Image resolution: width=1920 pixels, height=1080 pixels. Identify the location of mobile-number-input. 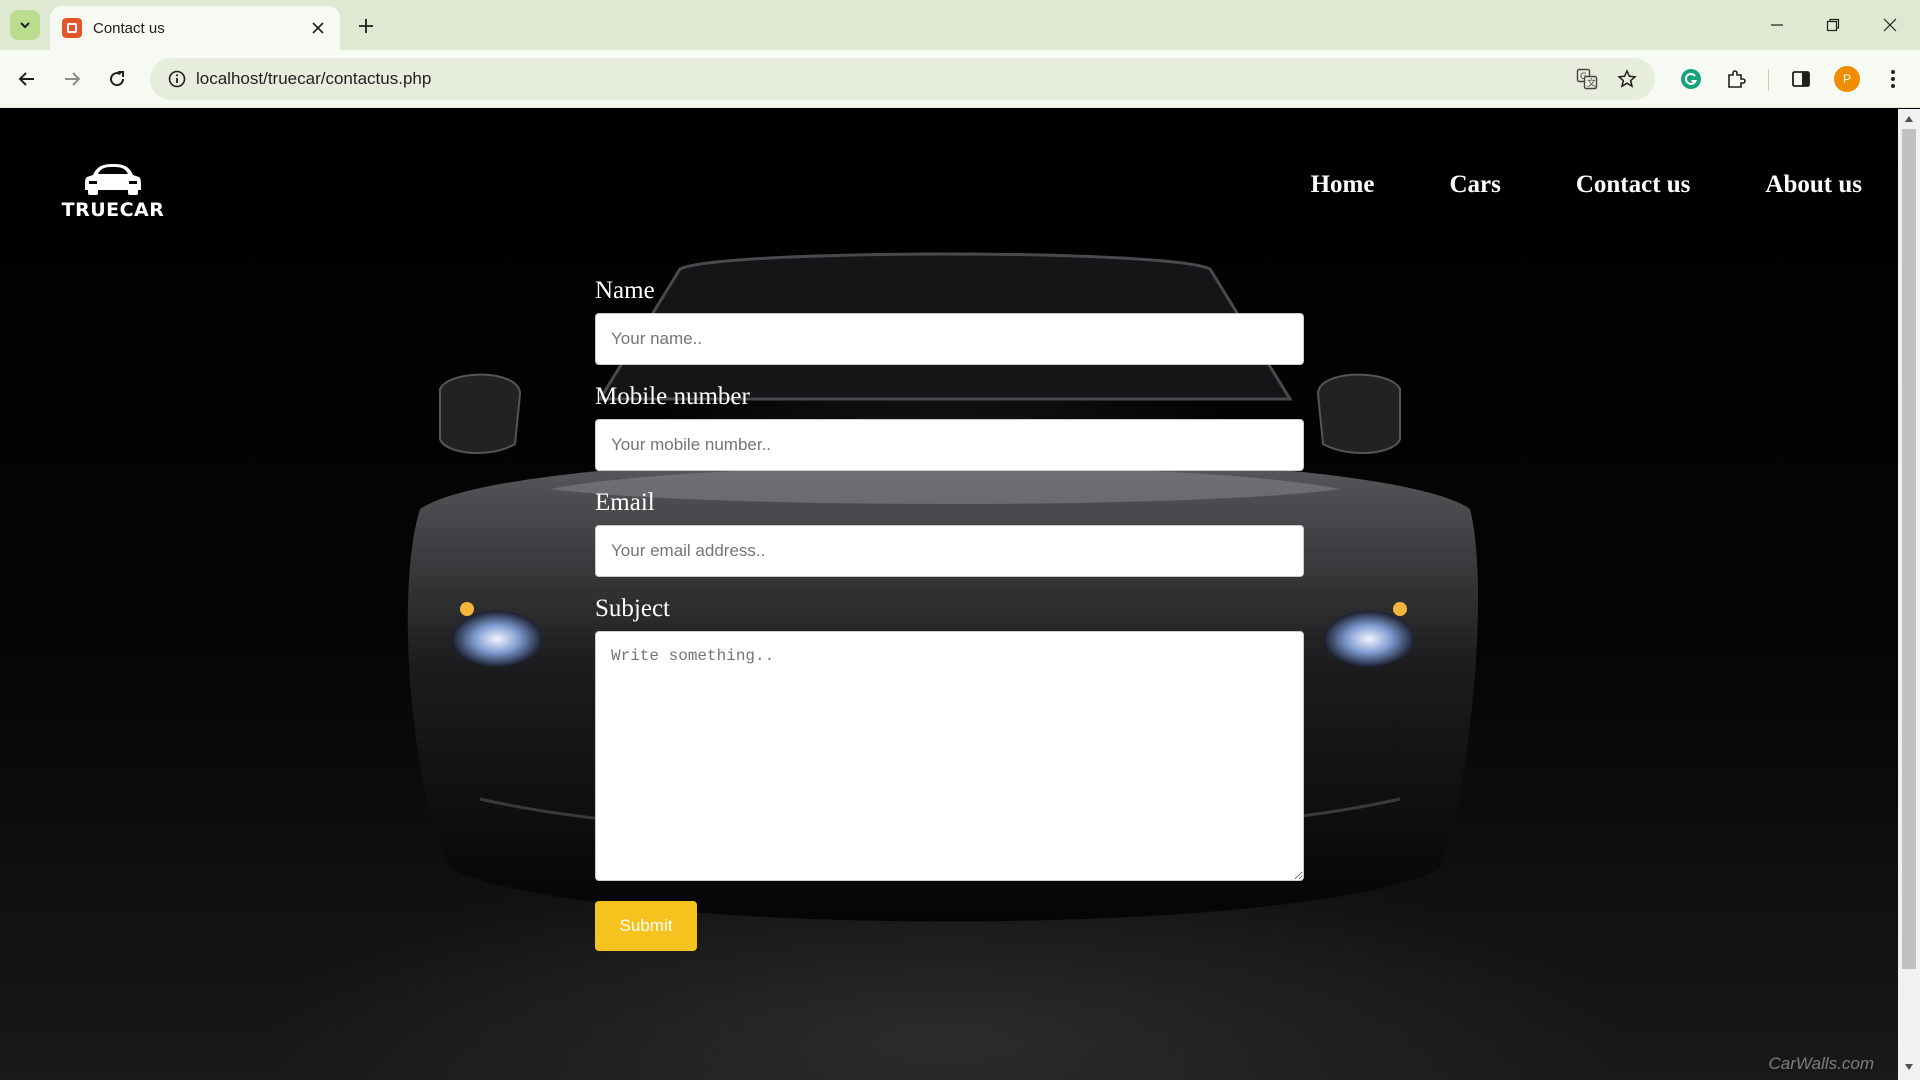
(949, 445).